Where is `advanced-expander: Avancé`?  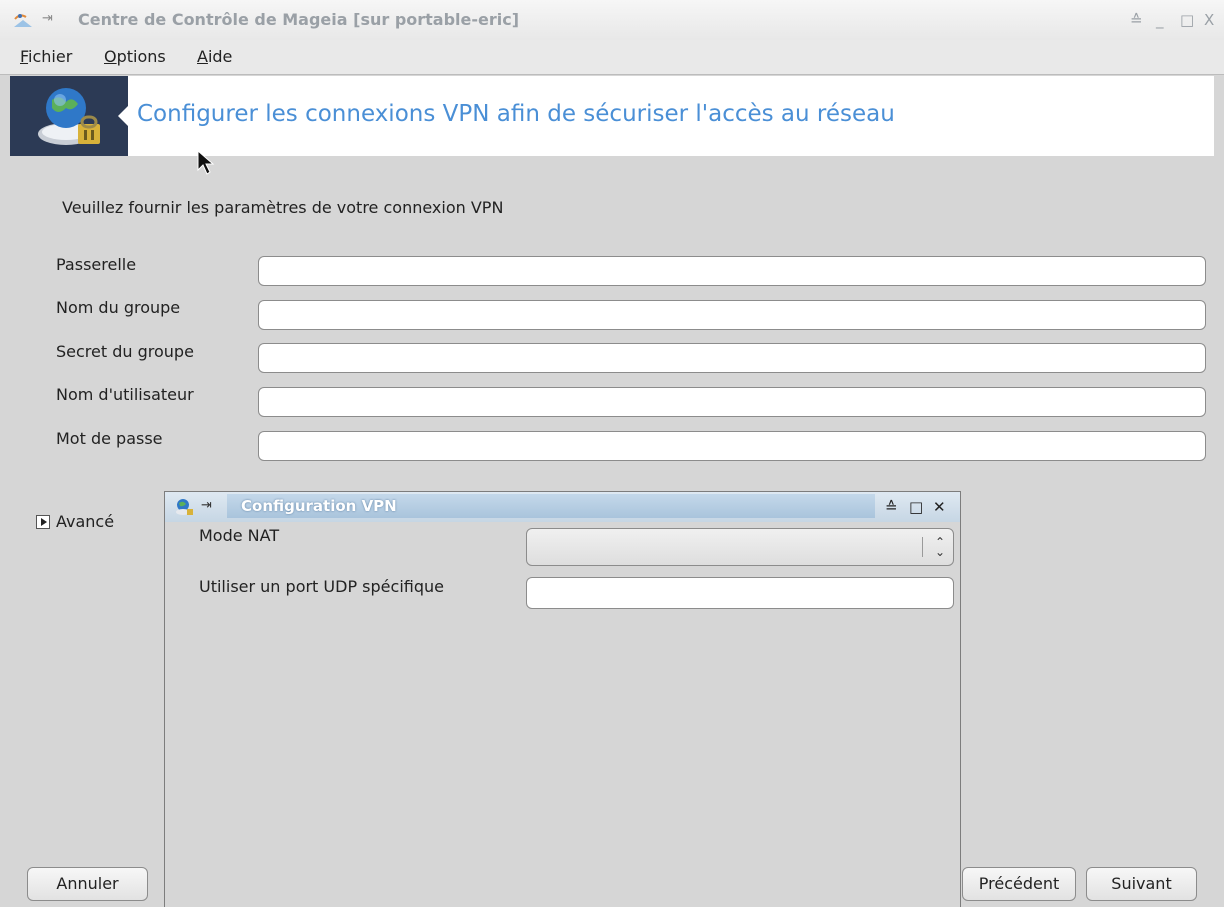 advanced-expander: Avancé is located at coordinates (75, 521).